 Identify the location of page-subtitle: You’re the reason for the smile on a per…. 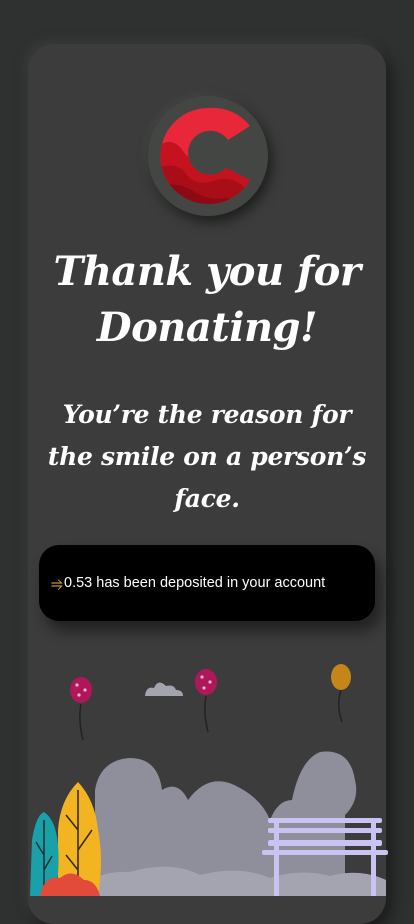
(207, 456).